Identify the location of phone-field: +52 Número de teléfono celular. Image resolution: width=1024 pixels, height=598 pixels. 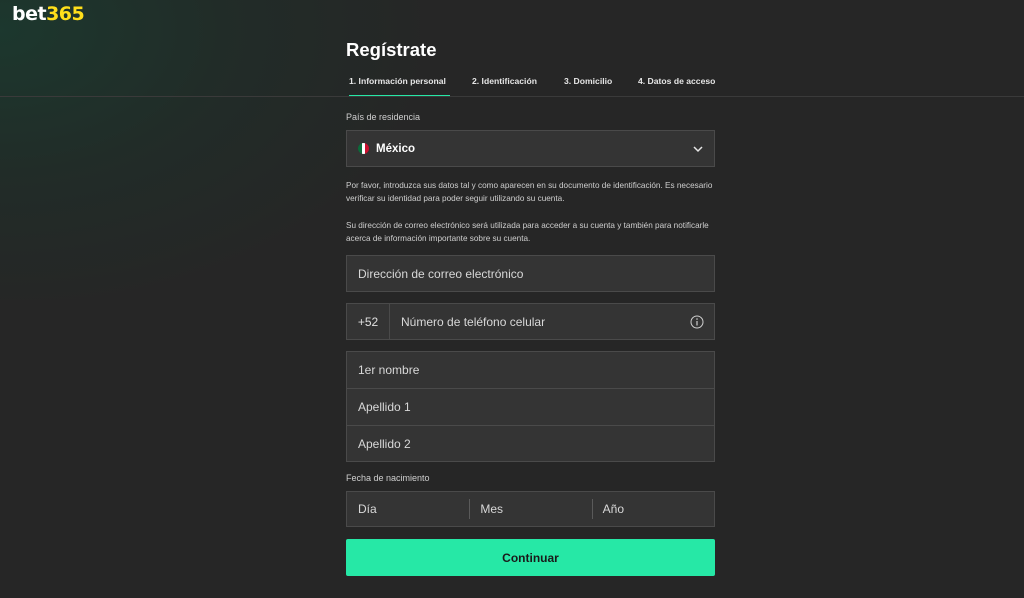
(530, 321).